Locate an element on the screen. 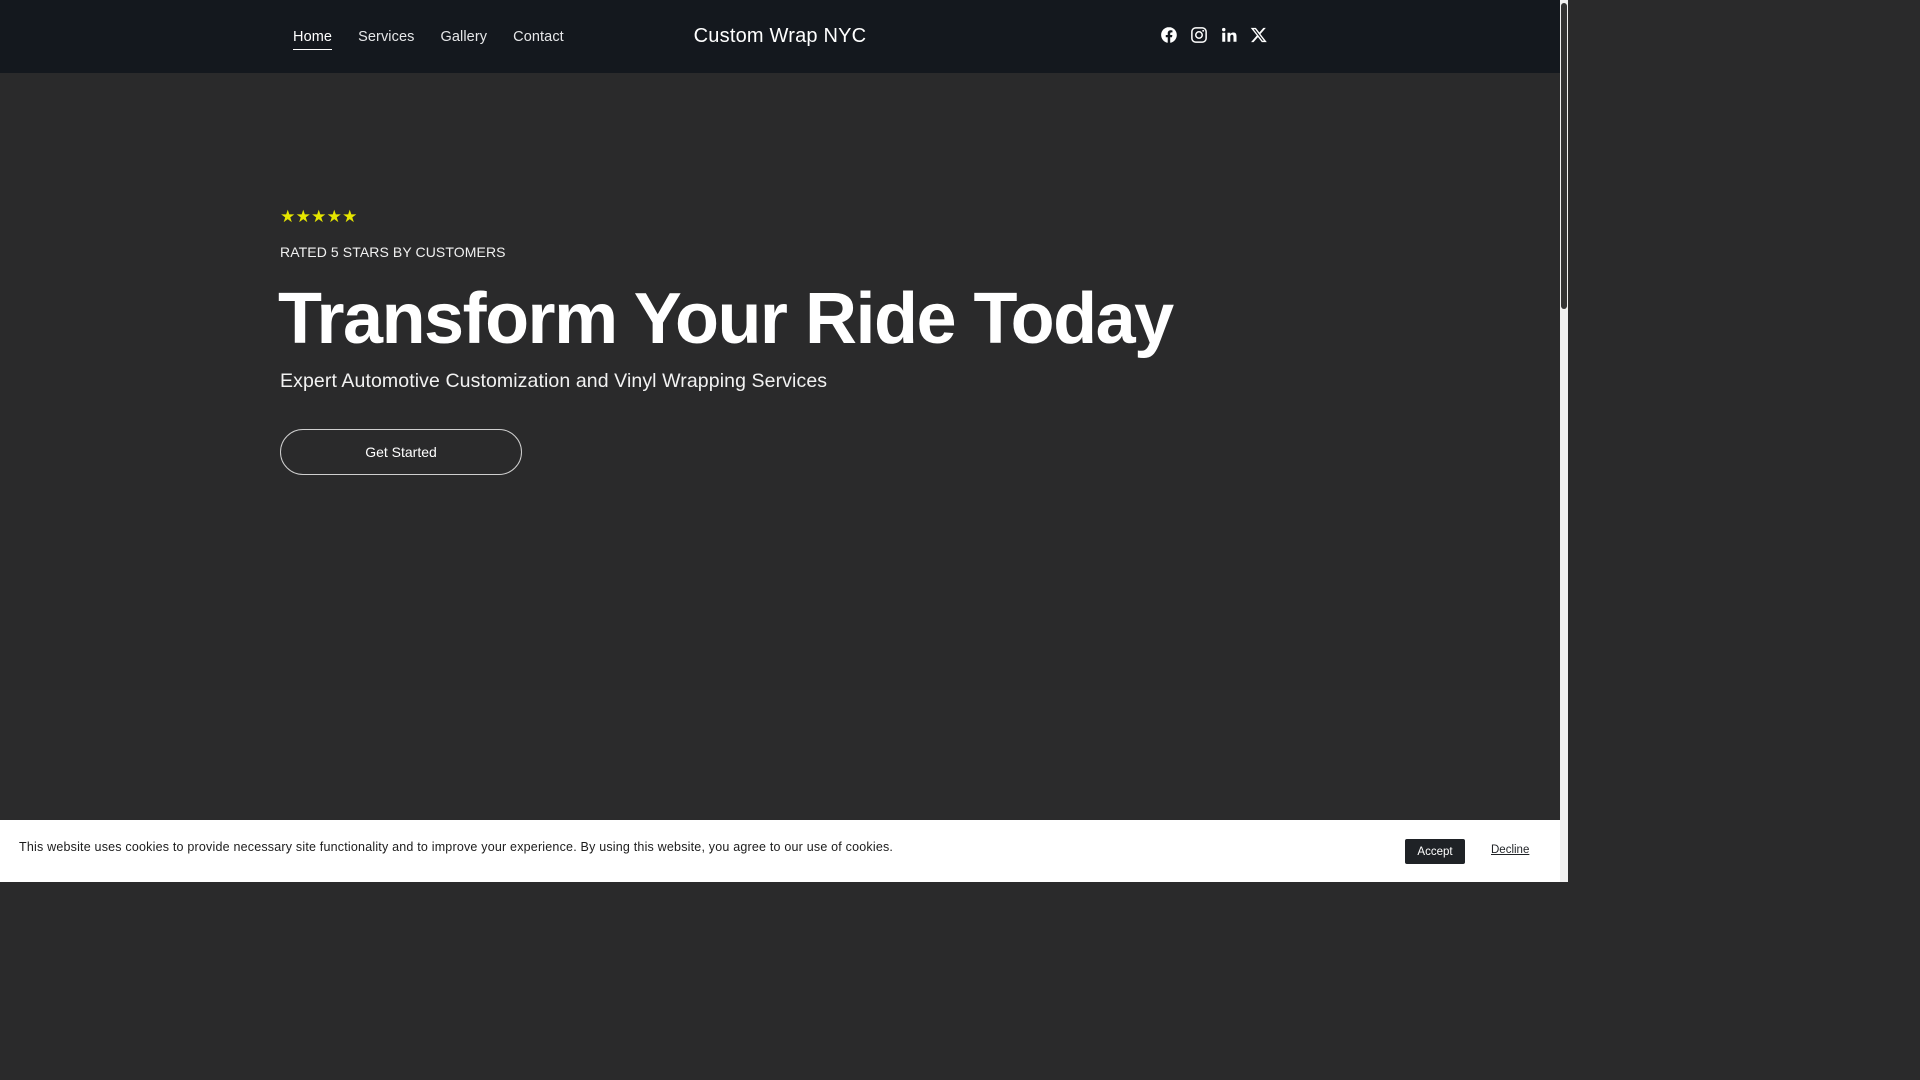  nav-services-link: Services is located at coordinates (386, 37).